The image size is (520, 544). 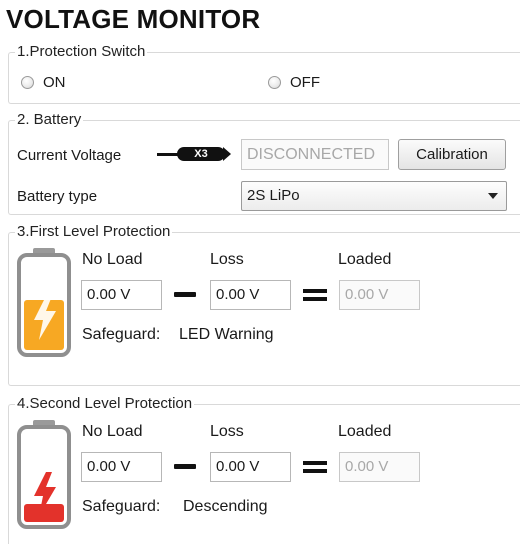 I want to click on battery-type-label: Battery type, so click(x=57, y=196).